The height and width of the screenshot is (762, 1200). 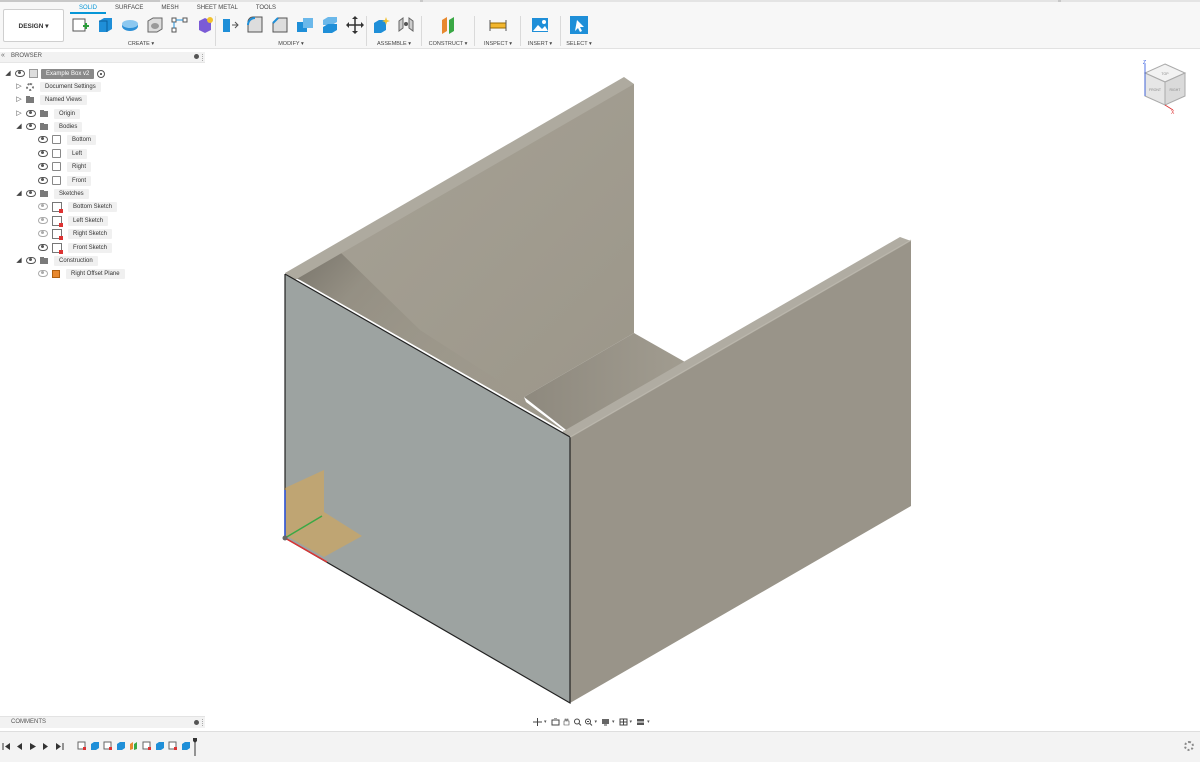 I want to click on tree-label: Front, so click(x=79, y=180).